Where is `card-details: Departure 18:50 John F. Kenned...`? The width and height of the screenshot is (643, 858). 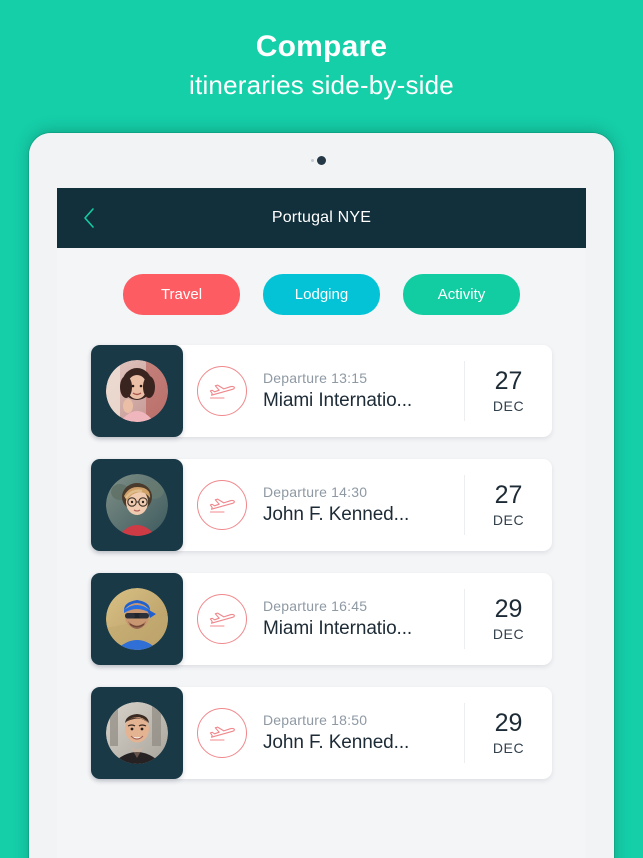 card-details: Departure 18:50 John F. Kenned... is located at coordinates (323, 733).